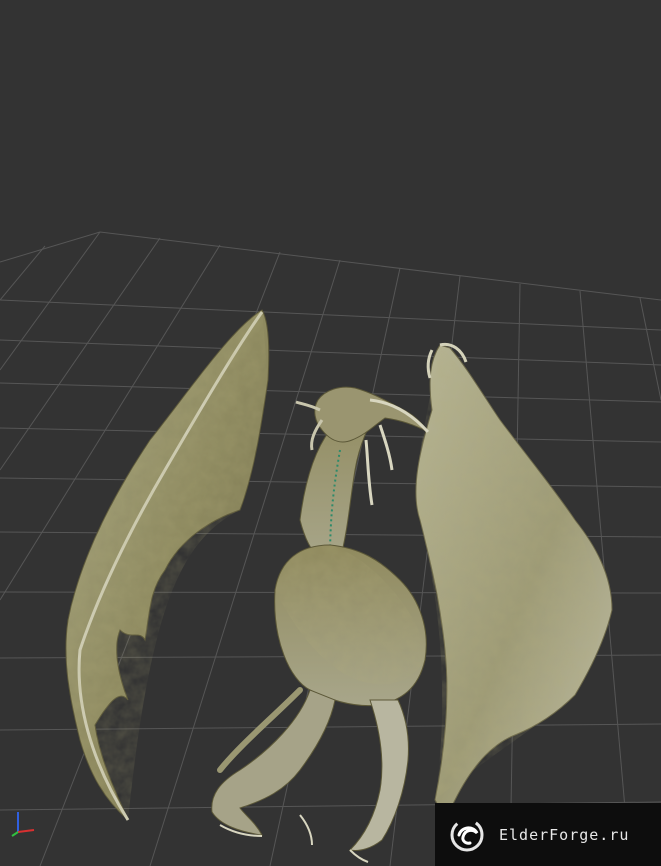 Image resolution: width=661 pixels, height=866 pixels. What do you see at coordinates (467, 834) in the screenshot?
I see `elderforge-swirl-logo-icon` at bounding box center [467, 834].